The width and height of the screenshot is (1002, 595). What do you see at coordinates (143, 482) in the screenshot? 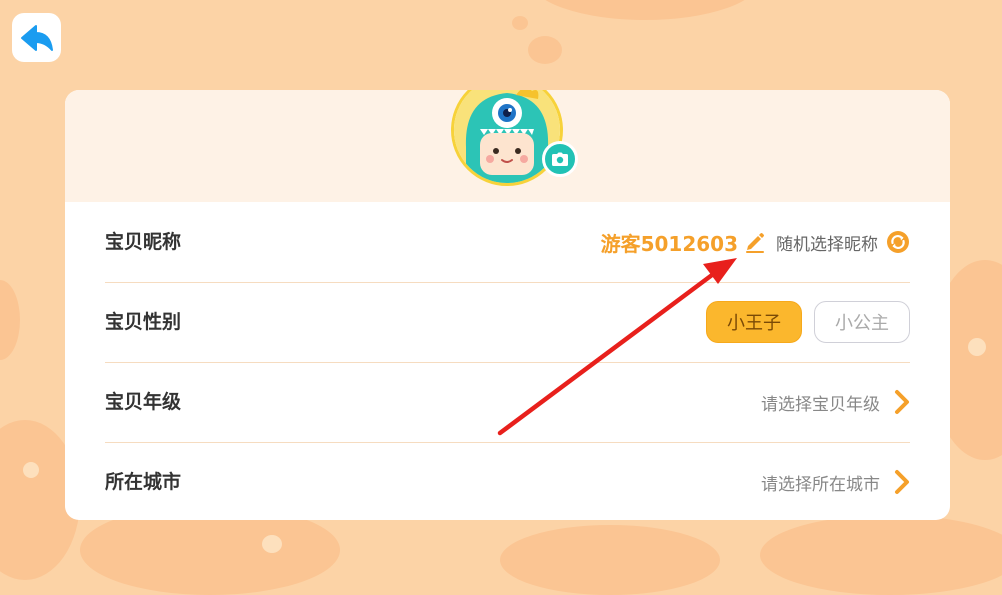
I see `city-label: 所在城市` at bounding box center [143, 482].